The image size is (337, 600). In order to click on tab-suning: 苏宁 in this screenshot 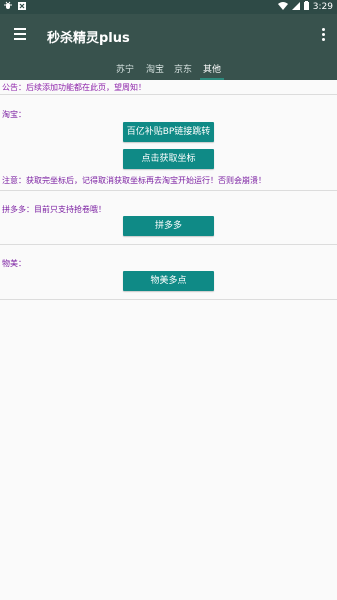, I will do `click(125, 70)`.